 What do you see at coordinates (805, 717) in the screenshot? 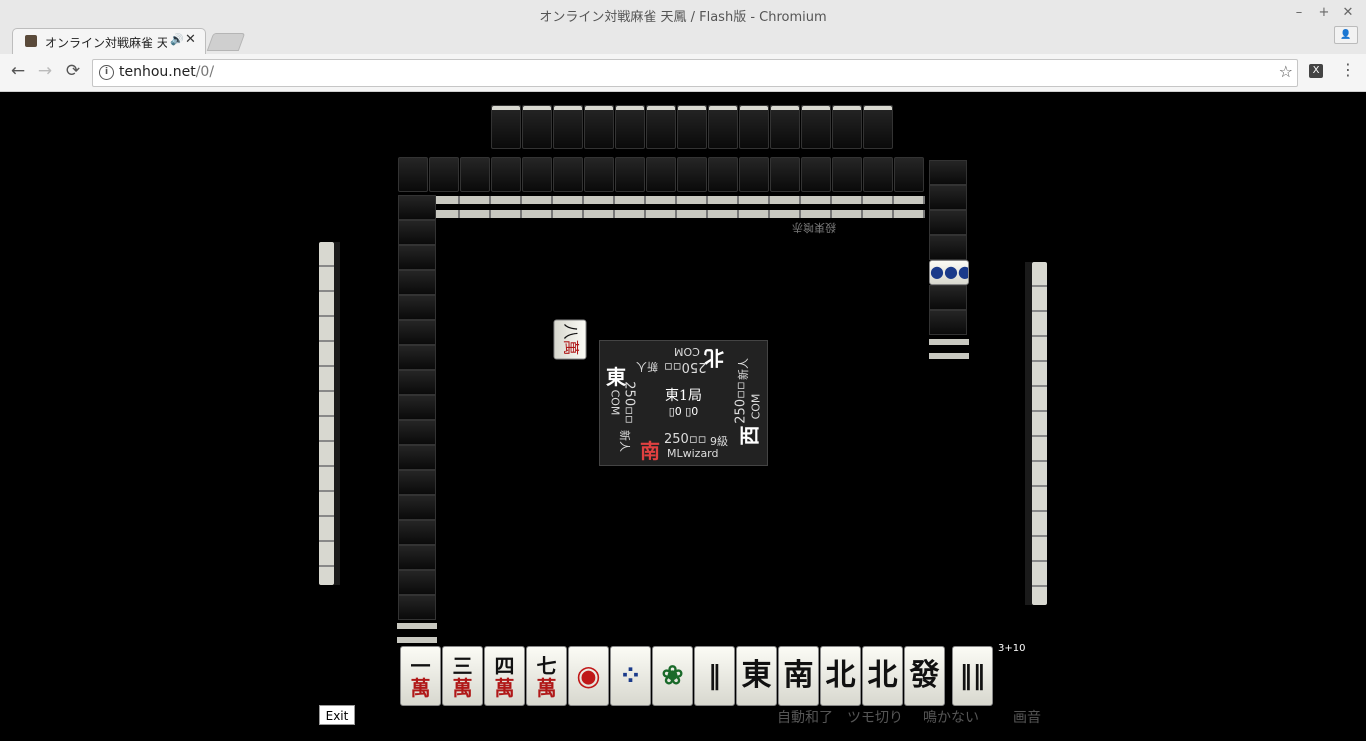
I see `auto-win-toggle: 自動和了` at bounding box center [805, 717].